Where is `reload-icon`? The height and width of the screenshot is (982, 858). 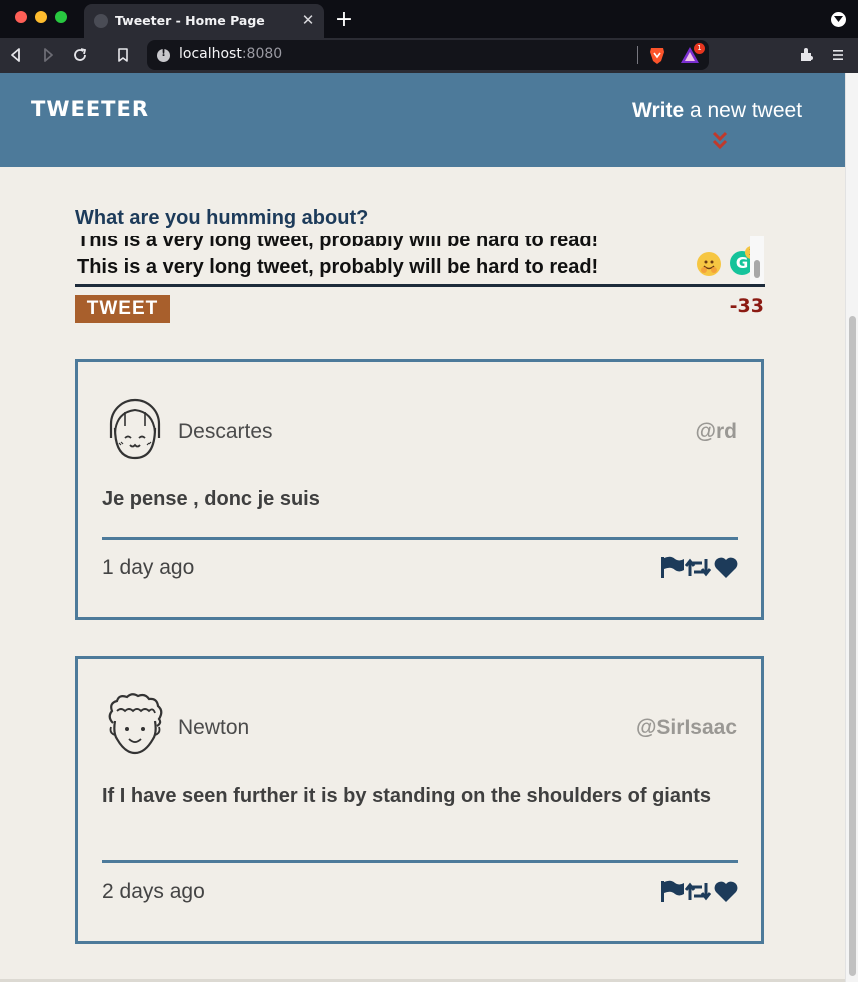
reload-icon is located at coordinates (80, 55).